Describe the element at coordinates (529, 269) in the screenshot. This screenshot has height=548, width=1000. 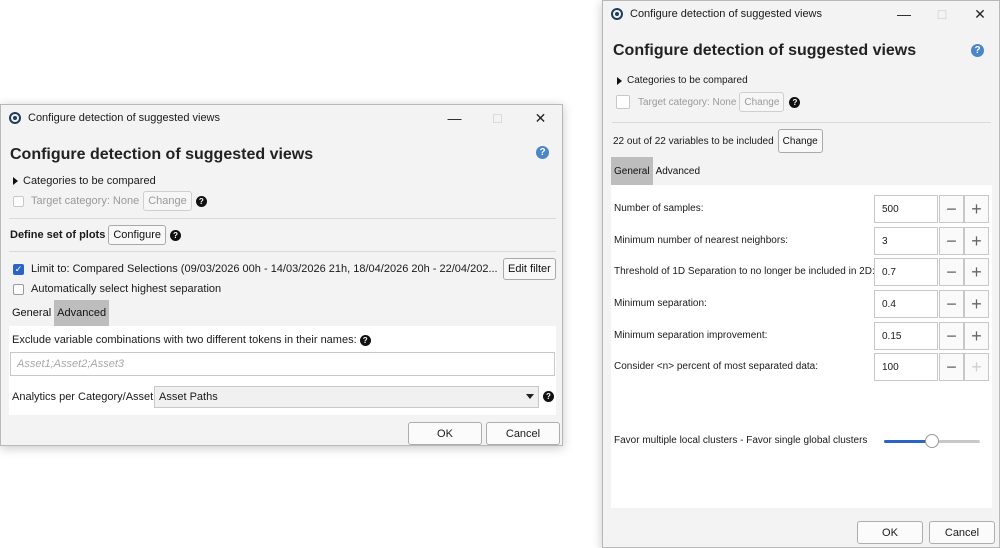
I see `edit-filter-button: Edit filter` at that location.